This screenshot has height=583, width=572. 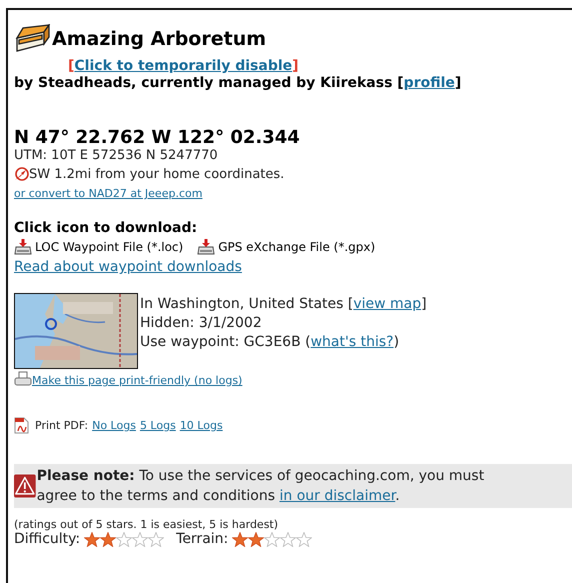 I want to click on rating-label: Terrain:, so click(x=202, y=539).